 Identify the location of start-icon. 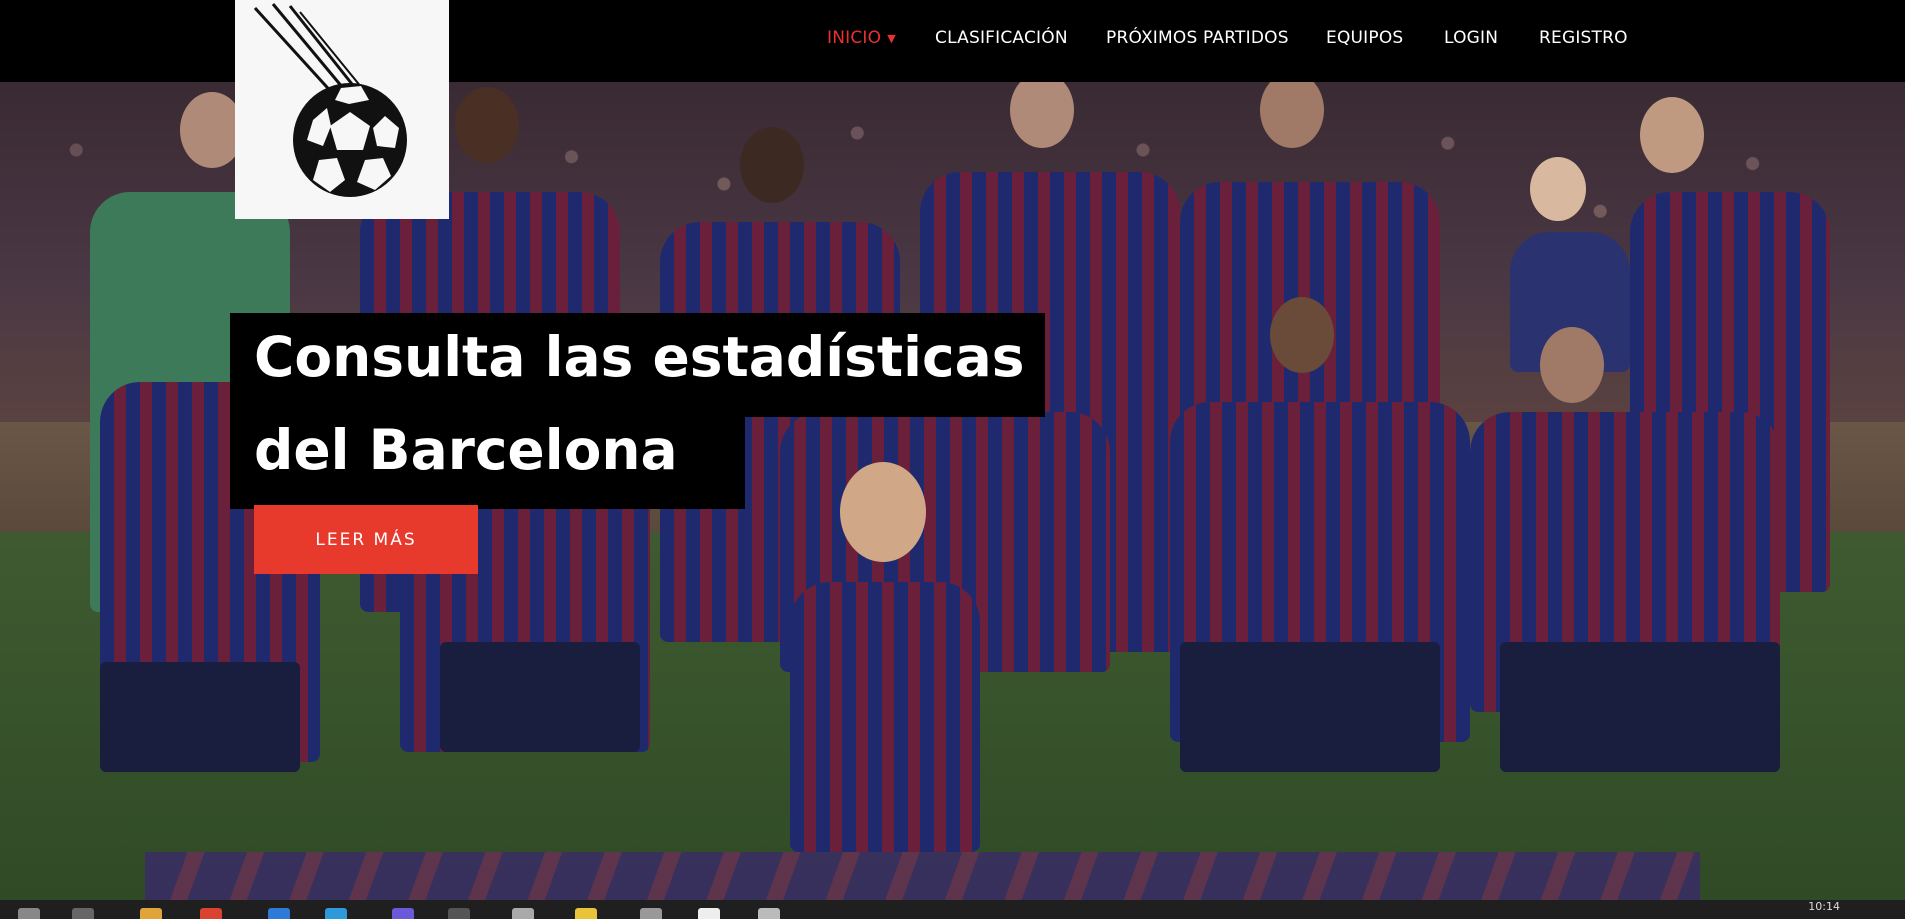
(29, 913).